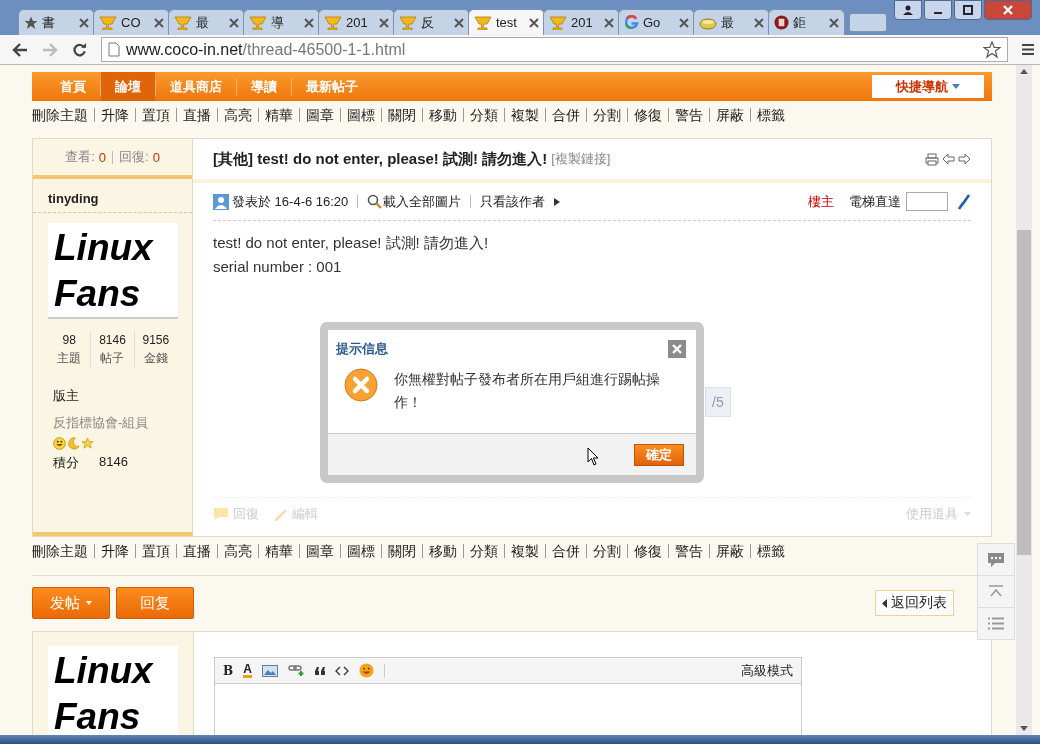  What do you see at coordinates (992, 49) in the screenshot?
I see `bookmark-star-icon` at bounding box center [992, 49].